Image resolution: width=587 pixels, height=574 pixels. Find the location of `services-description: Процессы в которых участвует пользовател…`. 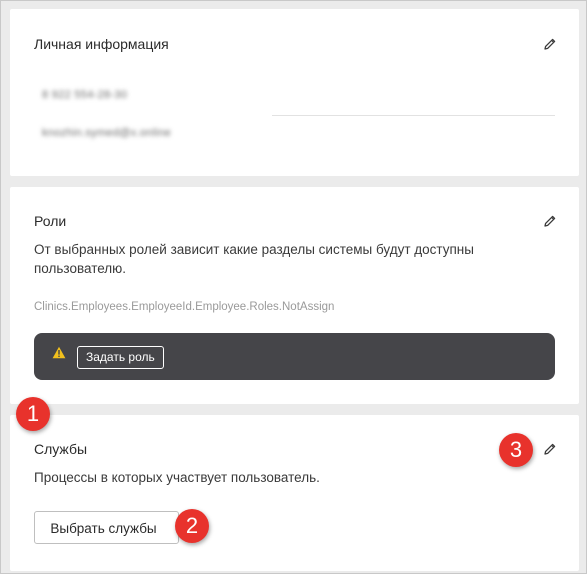

services-description: Процессы в которых участвует пользовател… is located at coordinates (177, 477).